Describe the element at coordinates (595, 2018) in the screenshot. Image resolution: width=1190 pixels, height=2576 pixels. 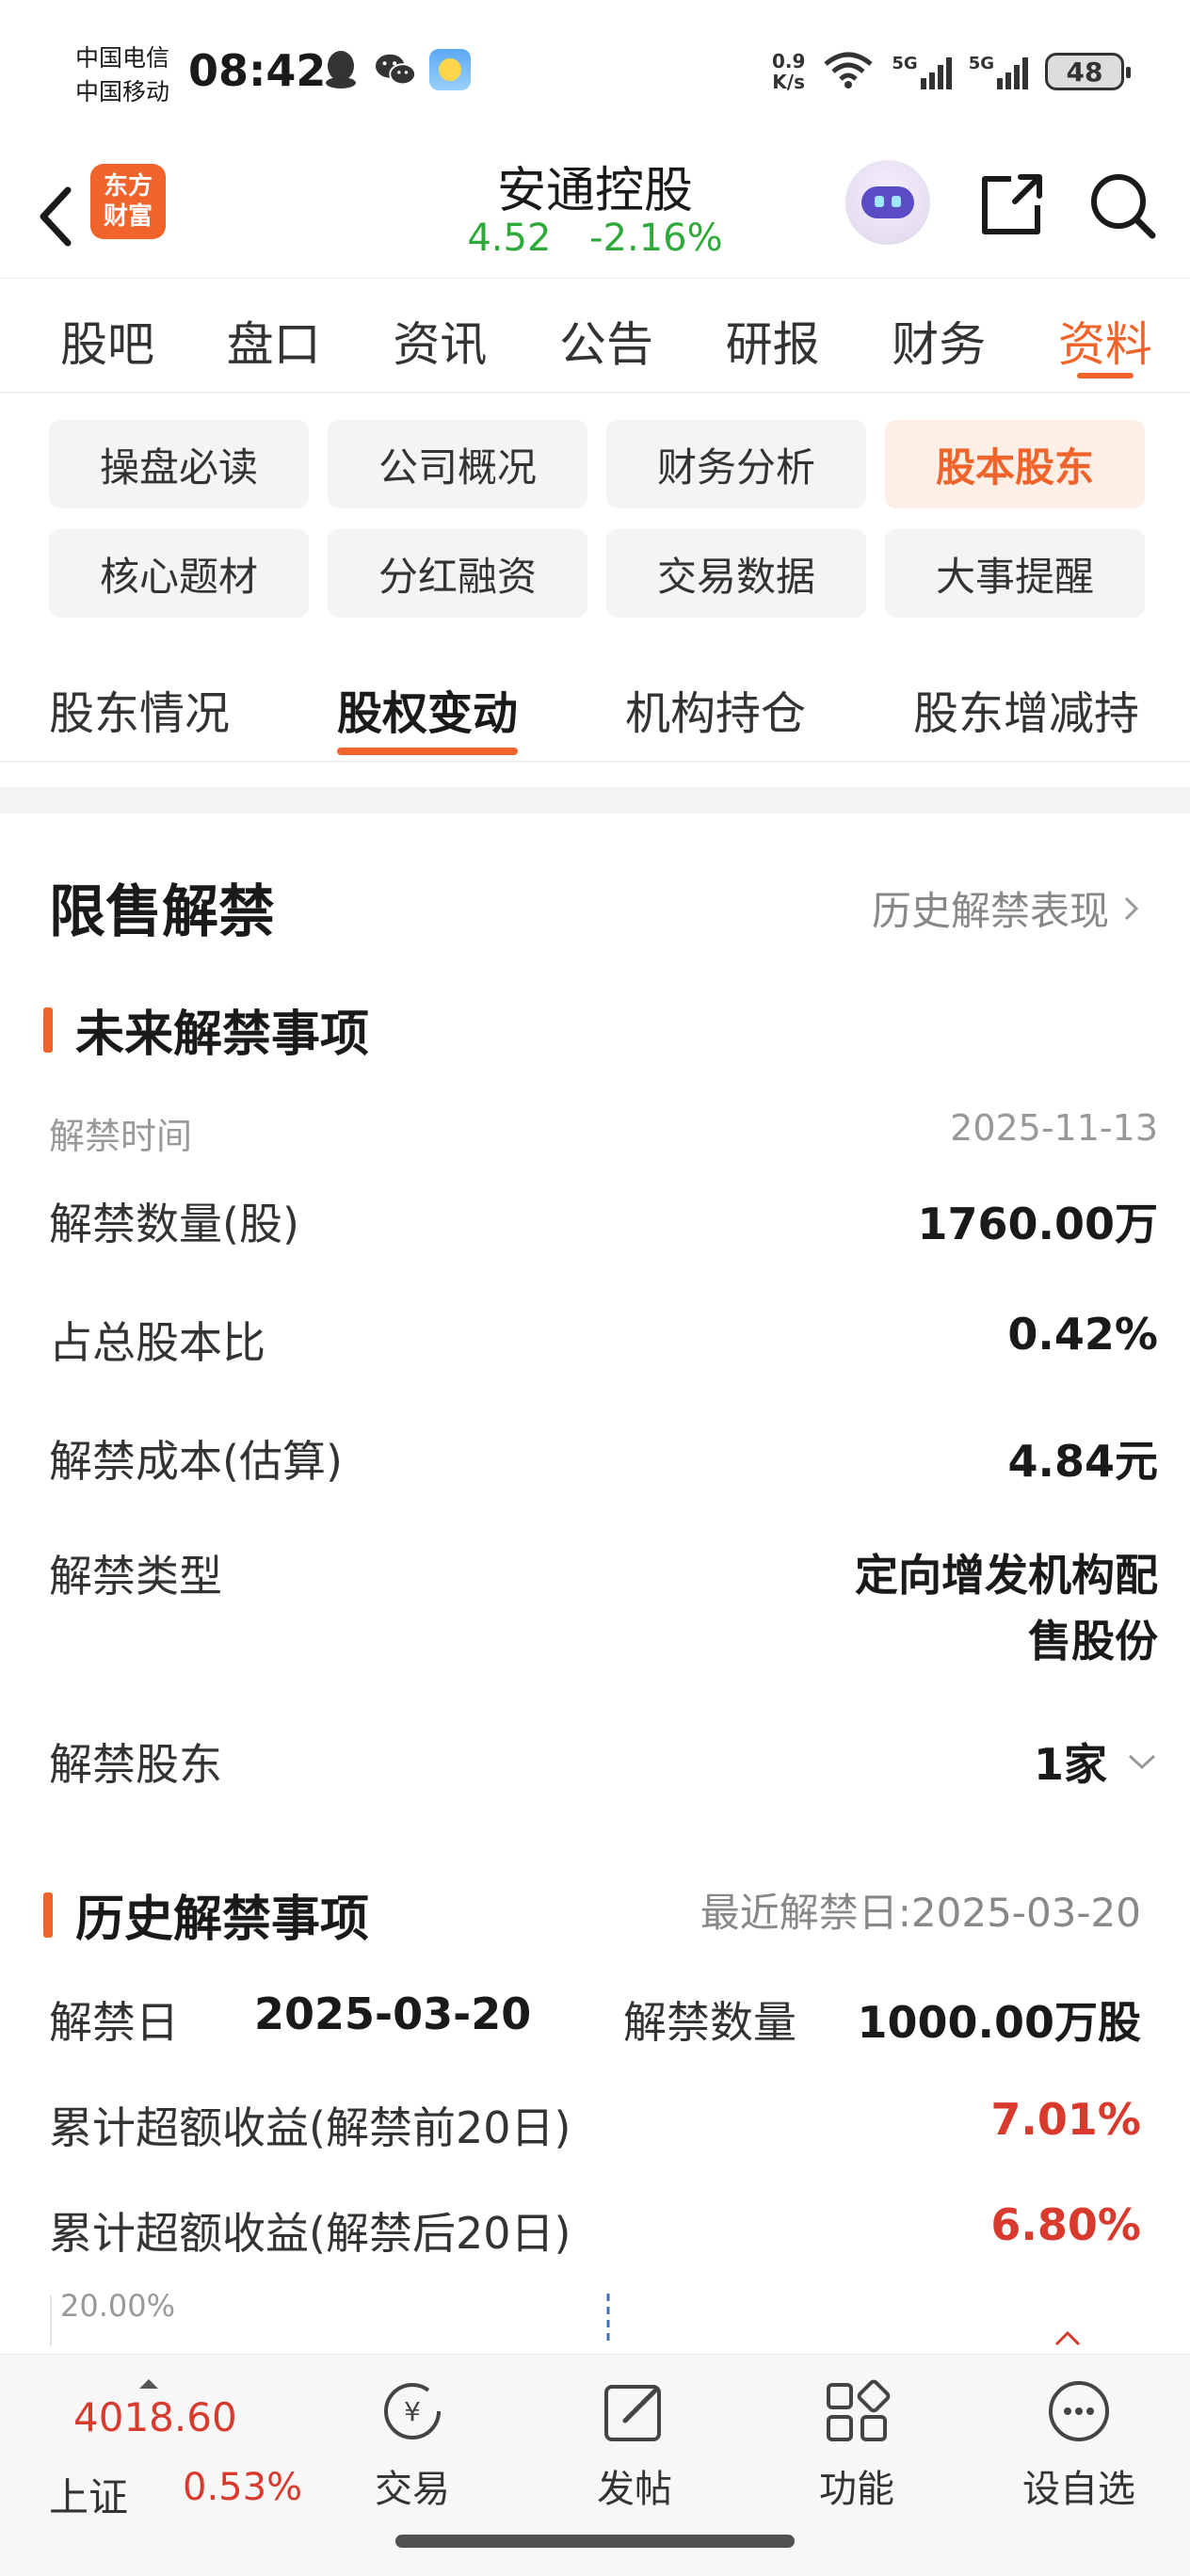
I see `history-summary-row: 解禁日 2025-03-20 解禁数量 1000.00万股` at that location.